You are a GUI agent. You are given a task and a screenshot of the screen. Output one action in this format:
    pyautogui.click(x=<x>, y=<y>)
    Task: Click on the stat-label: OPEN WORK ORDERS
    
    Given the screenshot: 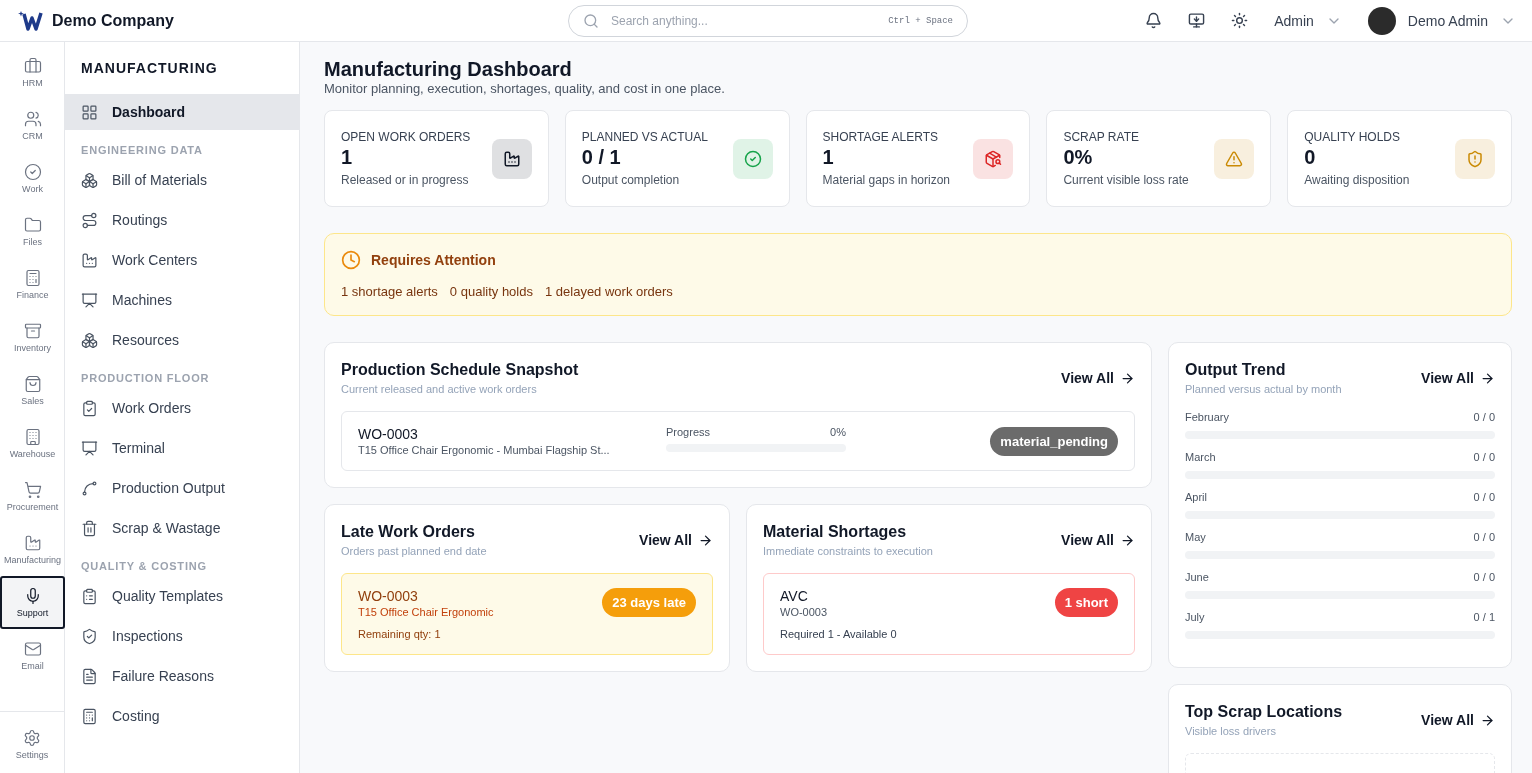 What is the action you would take?
    pyautogui.click(x=406, y=137)
    